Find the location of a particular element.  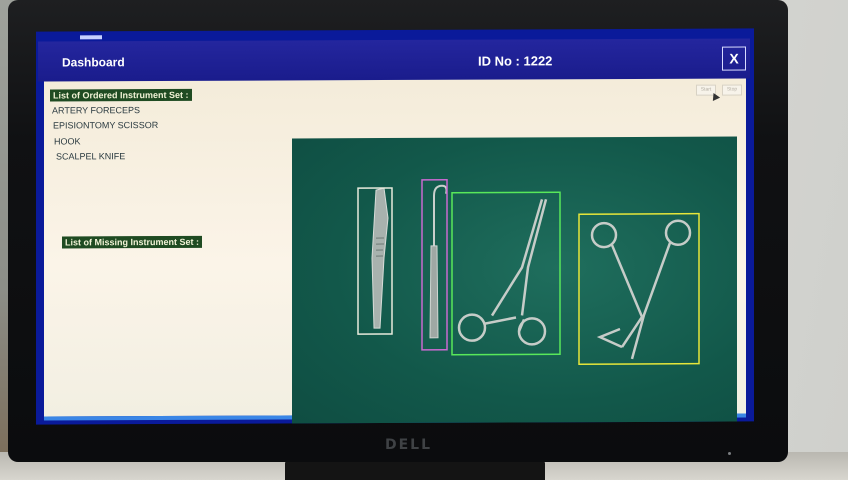

ordered-item: ARTERY FORECEPS is located at coordinates (96, 110).